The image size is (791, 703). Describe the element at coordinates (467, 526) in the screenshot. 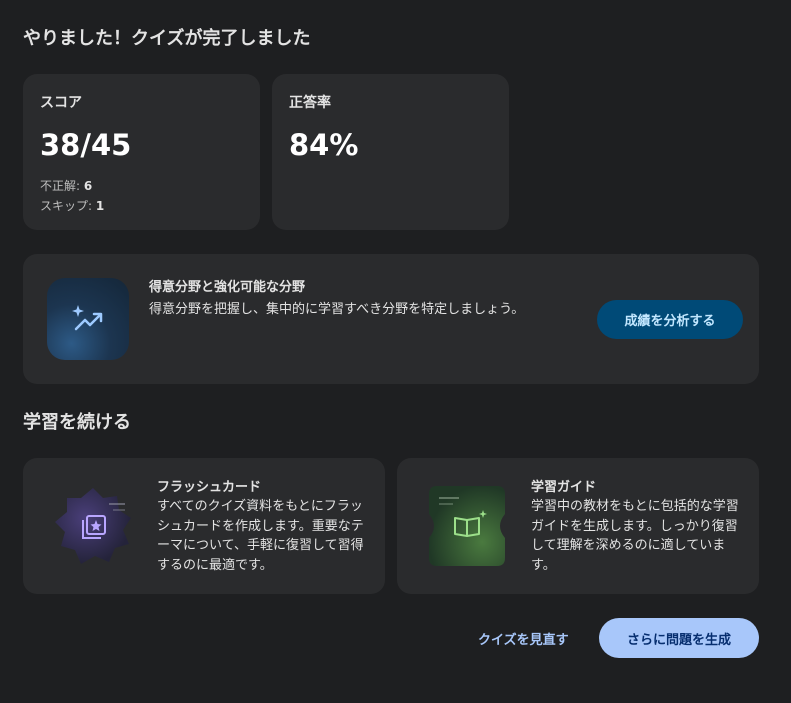

I see `study-guide-book-icon` at that location.